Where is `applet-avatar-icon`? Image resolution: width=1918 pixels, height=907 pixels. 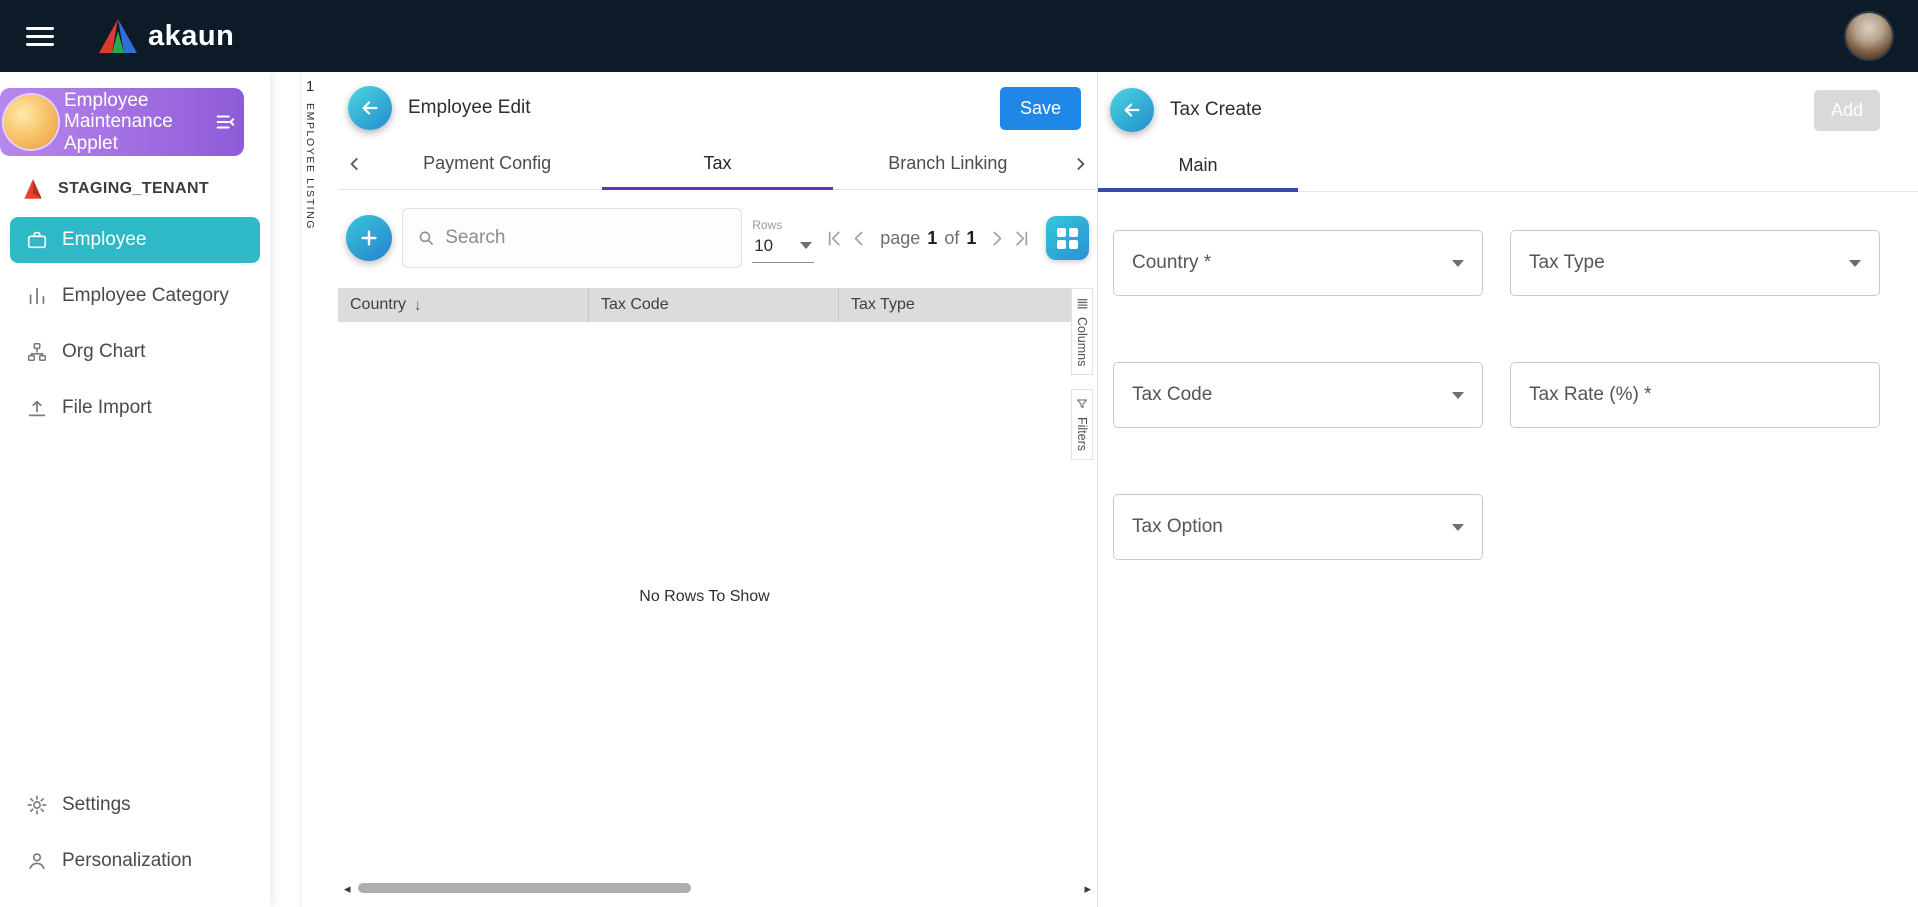
applet-avatar-icon is located at coordinates (31, 122).